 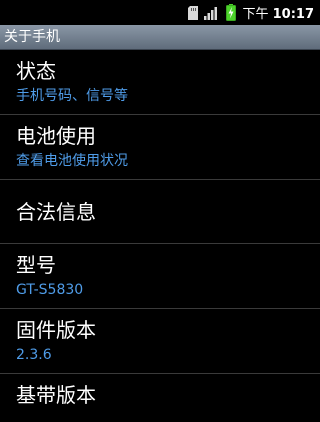 What do you see at coordinates (36, 265) in the screenshot?
I see `item-title: 型号` at bounding box center [36, 265].